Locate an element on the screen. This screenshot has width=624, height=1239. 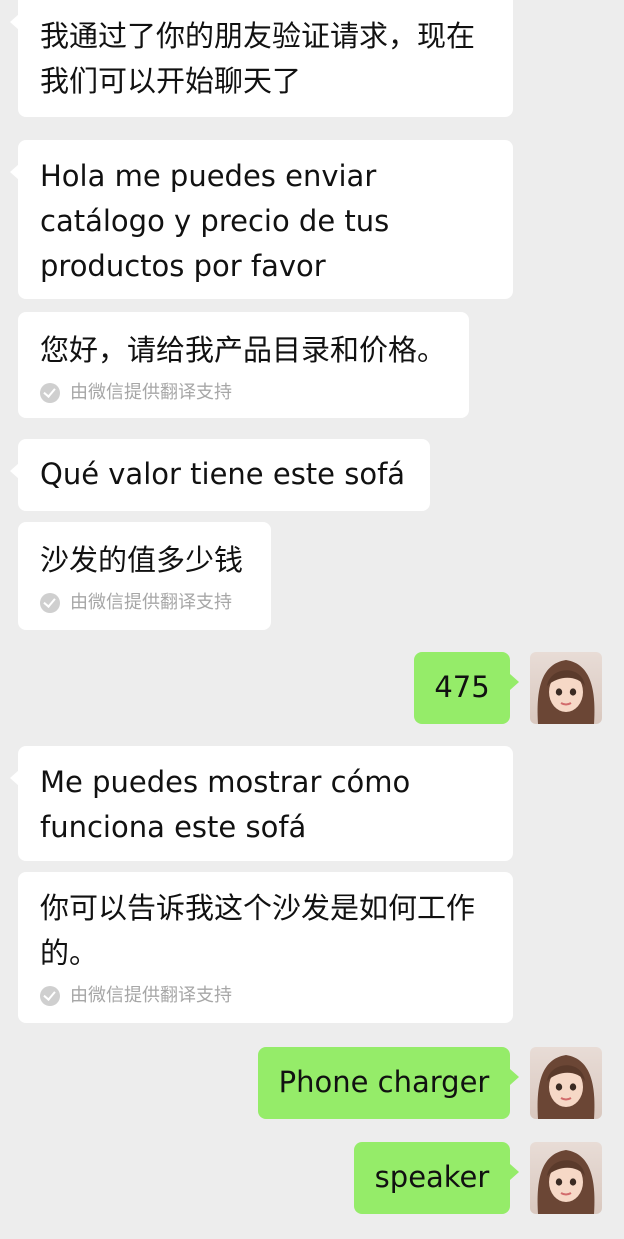
message-bubble-incoming: Qué valor tiene este sofá is located at coordinates (220, 475).